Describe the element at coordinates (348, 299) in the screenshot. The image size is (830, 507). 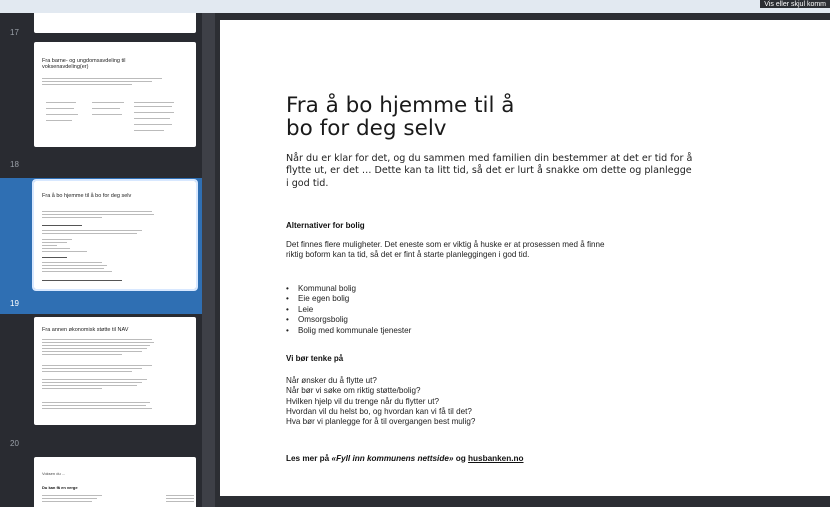
I see `list-item: Eie egen bolig` at that location.